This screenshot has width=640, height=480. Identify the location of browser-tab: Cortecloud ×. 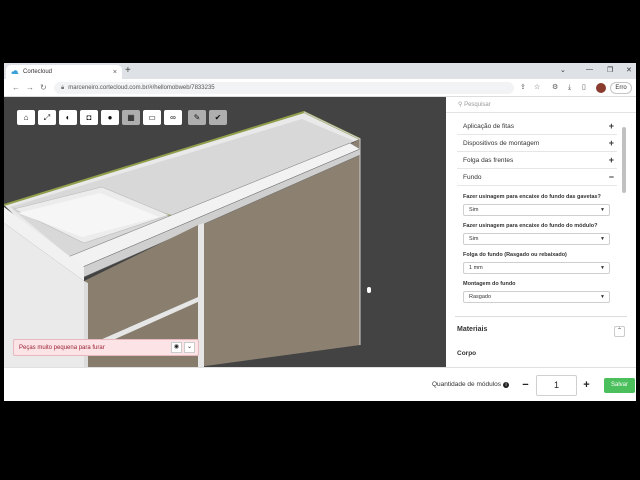
(64, 72).